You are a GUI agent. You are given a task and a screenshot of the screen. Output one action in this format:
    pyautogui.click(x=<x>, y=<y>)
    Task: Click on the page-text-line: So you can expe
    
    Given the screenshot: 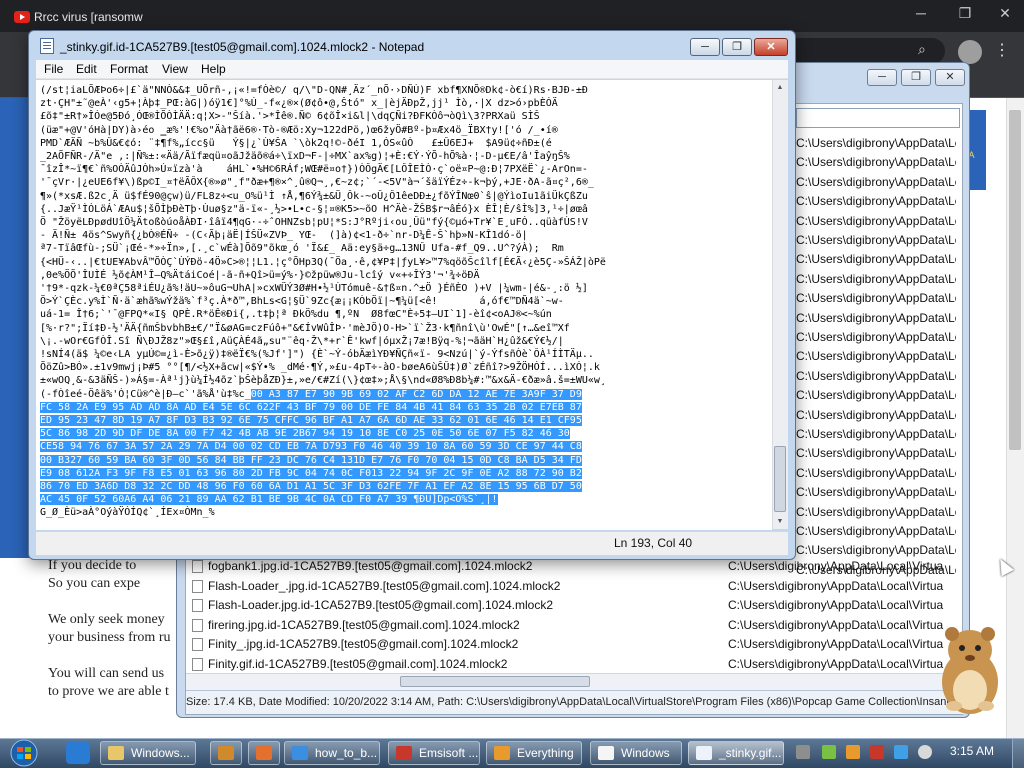 What is the action you would take?
    pyautogui.click(x=94, y=583)
    